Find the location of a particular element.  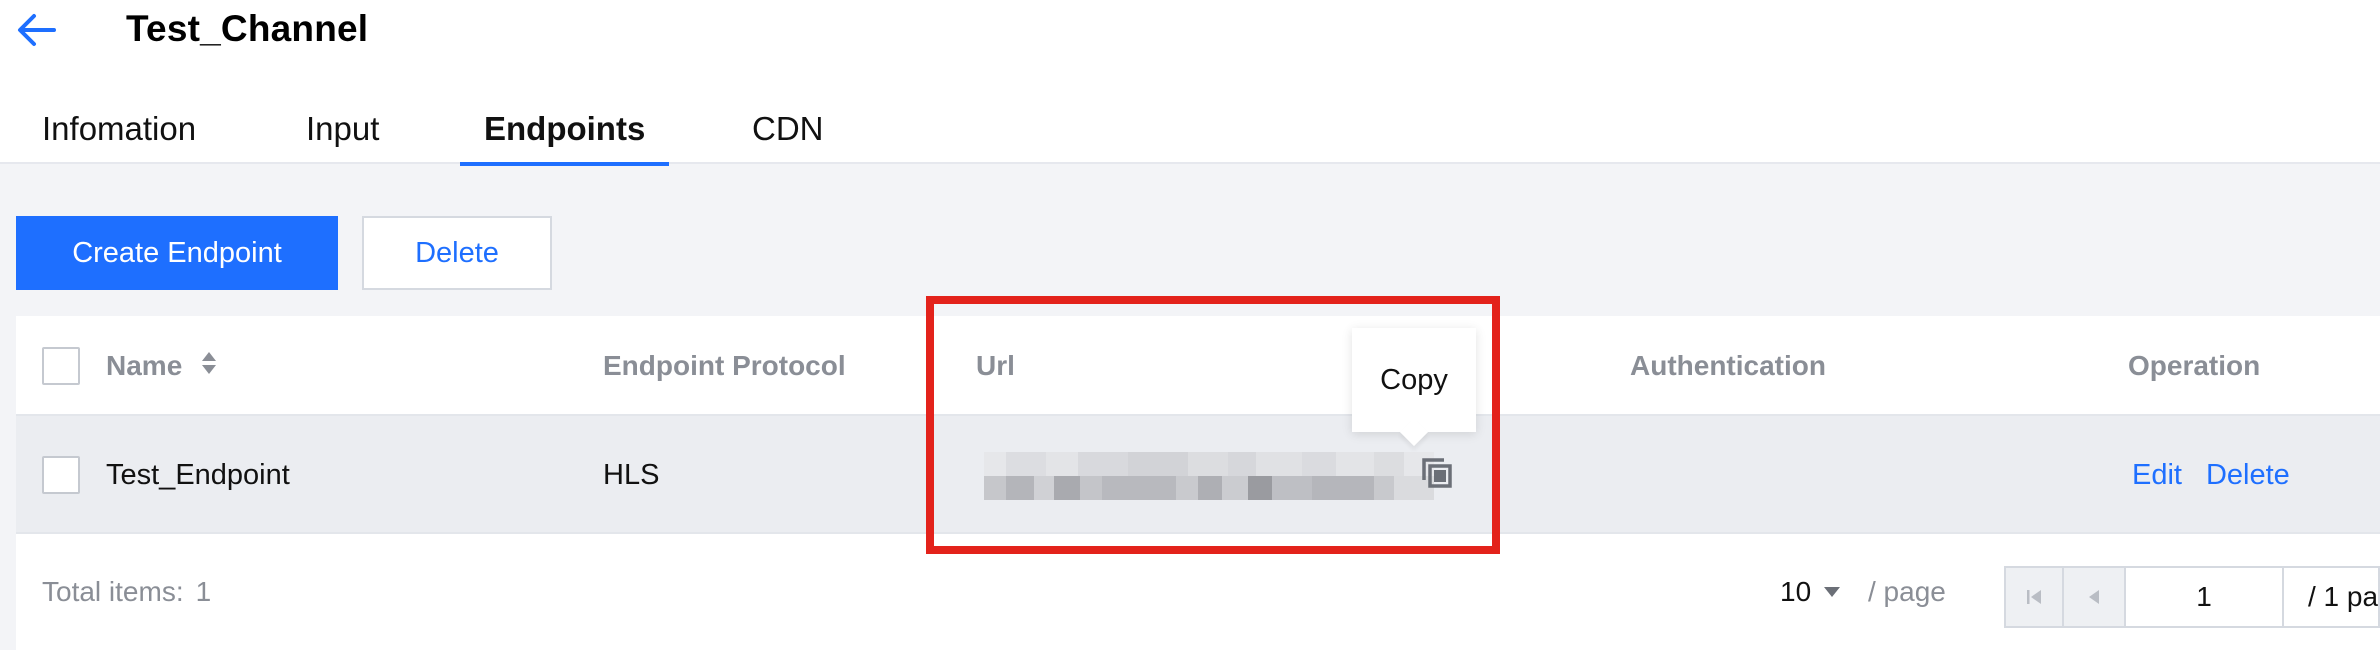

first-page-button is located at coordinates (2034, 597).